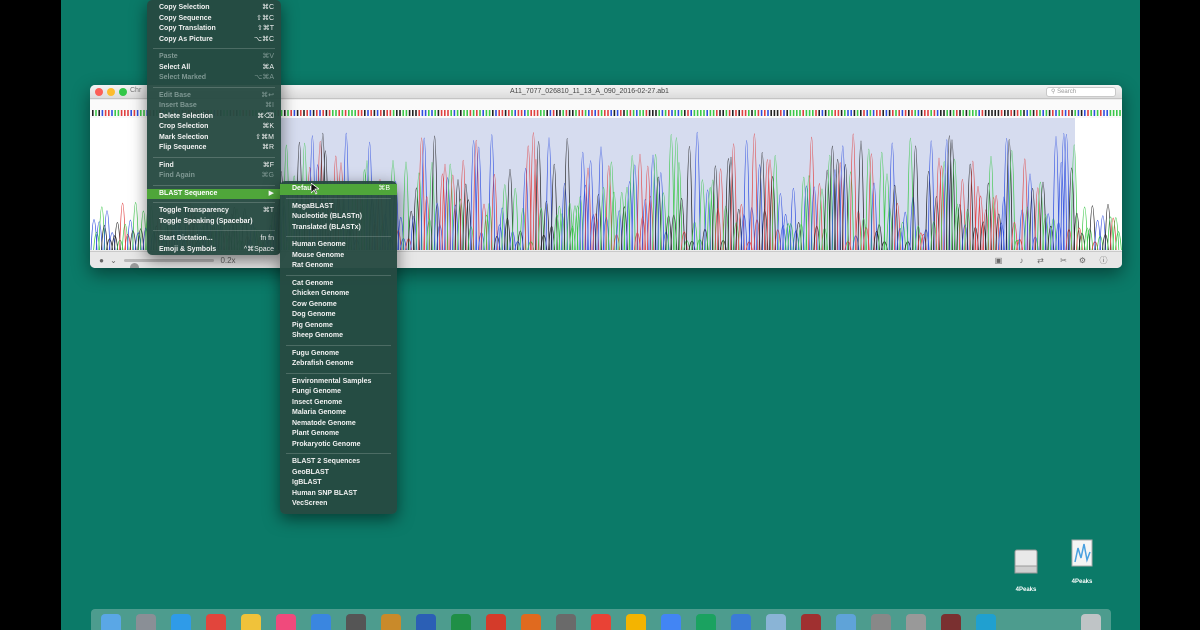 Image resolution: width=1200 pixels, height=630 pixels. What do you see at coordinates (338, 284) in the screenshot?
I see `blast-menu-item: Cat Genome` at bounding box center [338, 284].